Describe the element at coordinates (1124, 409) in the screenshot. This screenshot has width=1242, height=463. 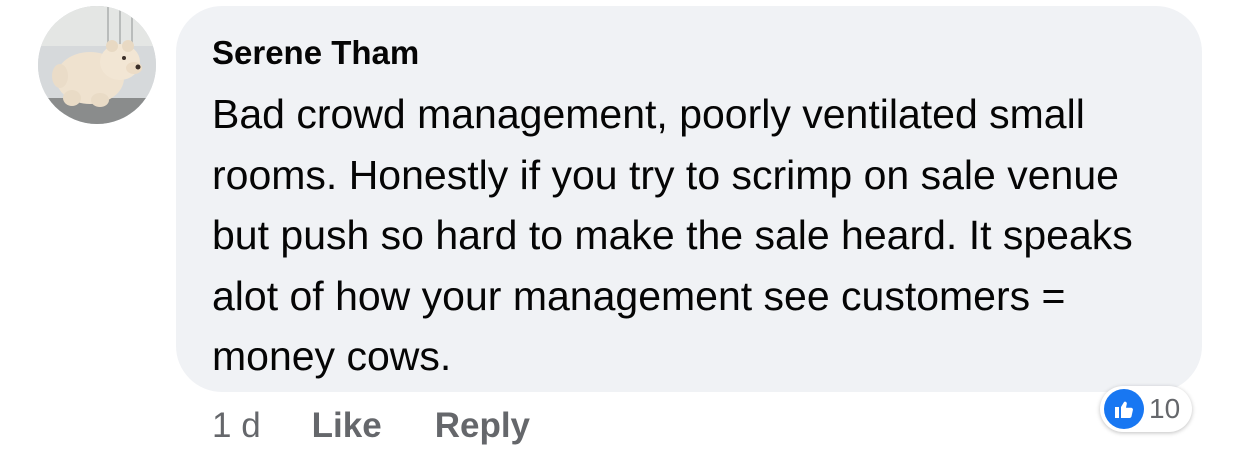
I see `thumbs-up-icon` at that location.